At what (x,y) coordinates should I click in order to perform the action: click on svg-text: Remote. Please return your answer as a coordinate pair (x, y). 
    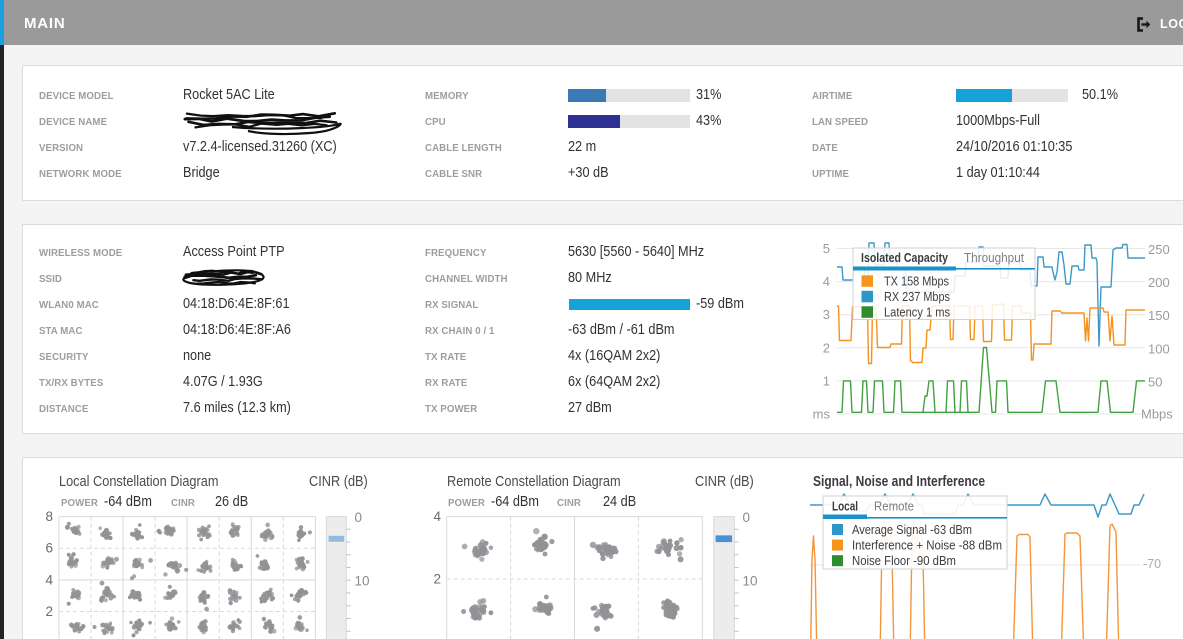
    Looking at the image, I should click on (894, 506).